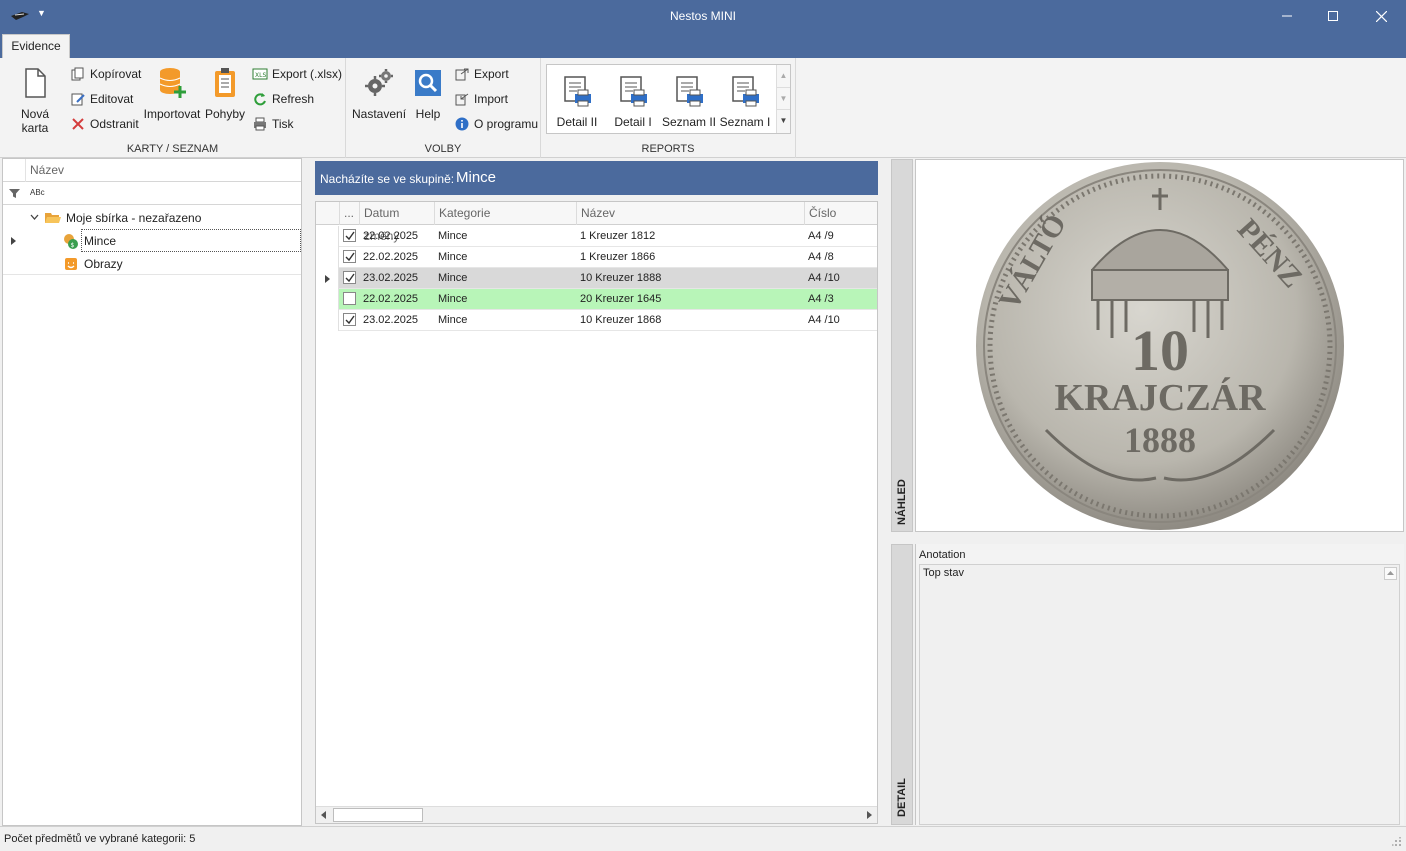 This screenshot has height=851, width=1406. Describe the element at coordinates (840, 213) in the screenshot. I see `grid-header-number: Číslo` at that location.